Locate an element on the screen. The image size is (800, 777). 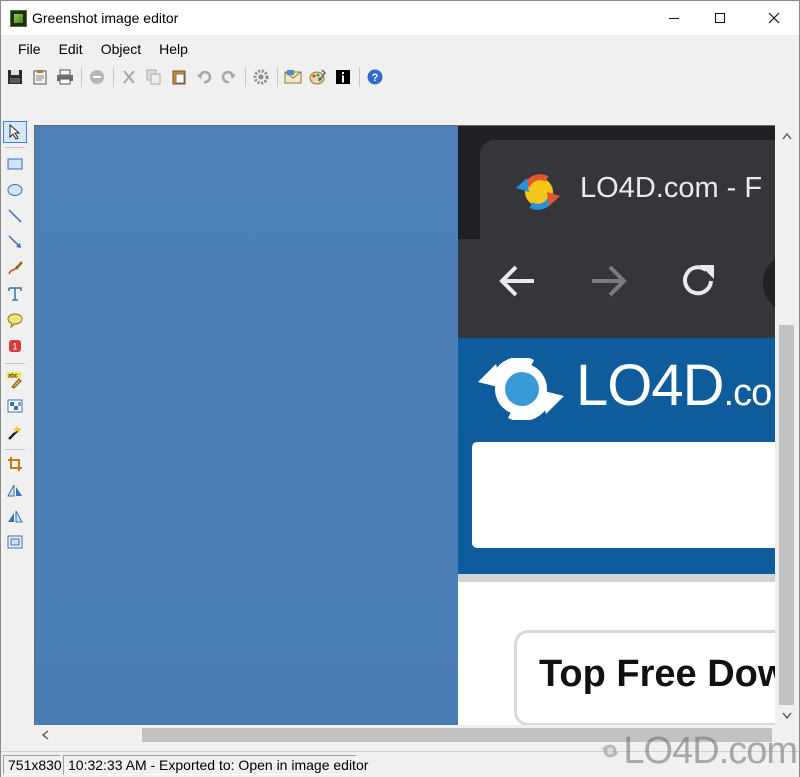
maximize-icon is located at coordinates (720, 18).